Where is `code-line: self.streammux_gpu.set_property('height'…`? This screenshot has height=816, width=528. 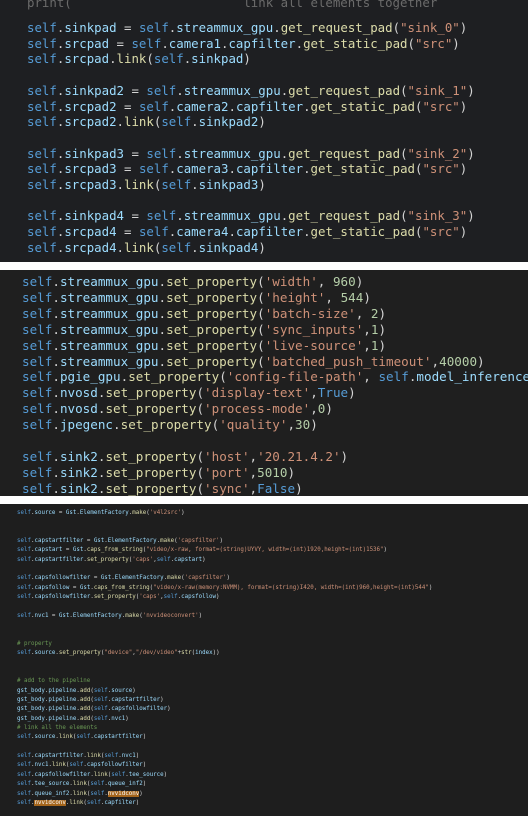
code-line: self.streammux_gpu.set_property('height'… is located at coordinates (196, 297).